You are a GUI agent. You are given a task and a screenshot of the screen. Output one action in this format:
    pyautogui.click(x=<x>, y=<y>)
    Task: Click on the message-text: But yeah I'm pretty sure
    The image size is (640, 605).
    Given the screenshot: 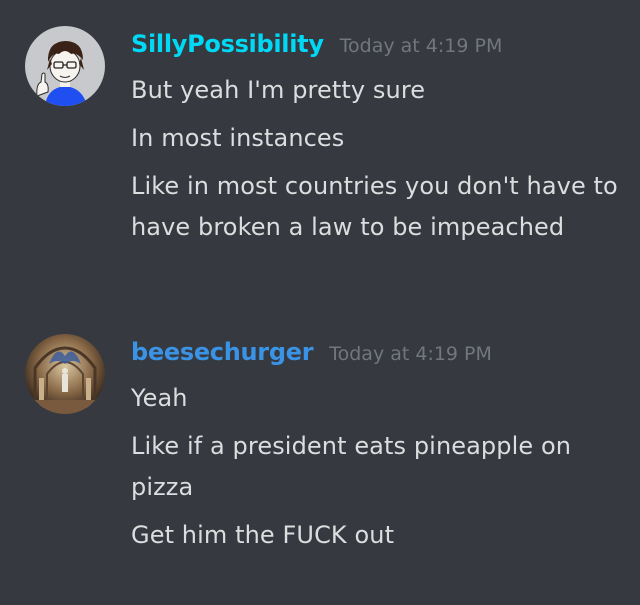 What is the action you would take?
    pyautogui.click(x=278, y=90)
    